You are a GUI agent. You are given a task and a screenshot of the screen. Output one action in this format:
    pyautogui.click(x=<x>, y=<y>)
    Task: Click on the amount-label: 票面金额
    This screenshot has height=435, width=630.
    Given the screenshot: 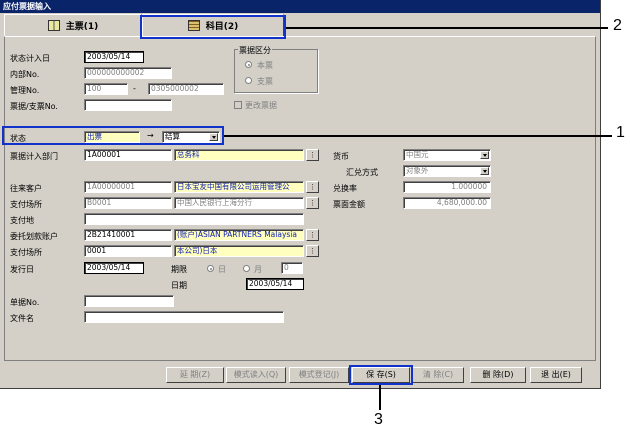 What is the action you would take?
    pyautogui.click(x=349, y=204)
    